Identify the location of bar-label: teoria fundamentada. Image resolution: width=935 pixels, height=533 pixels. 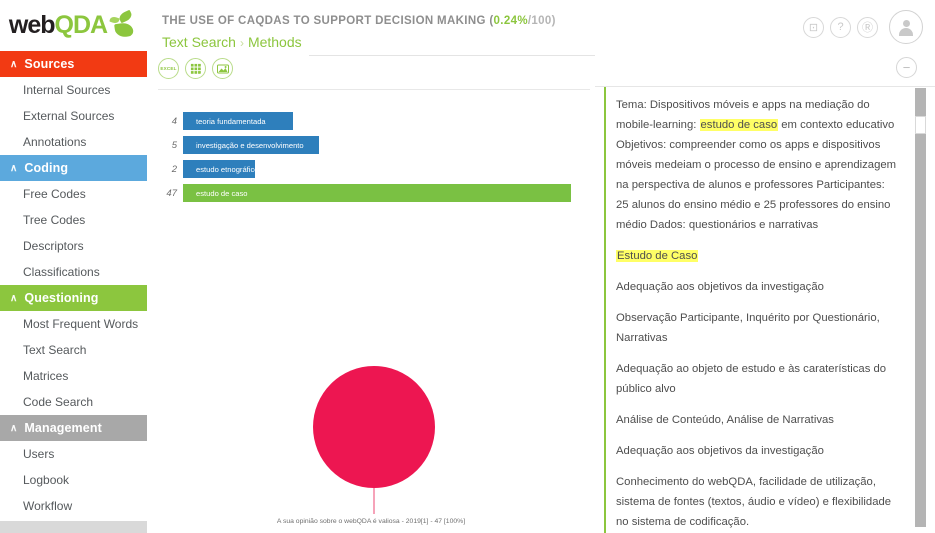
(231, 121).